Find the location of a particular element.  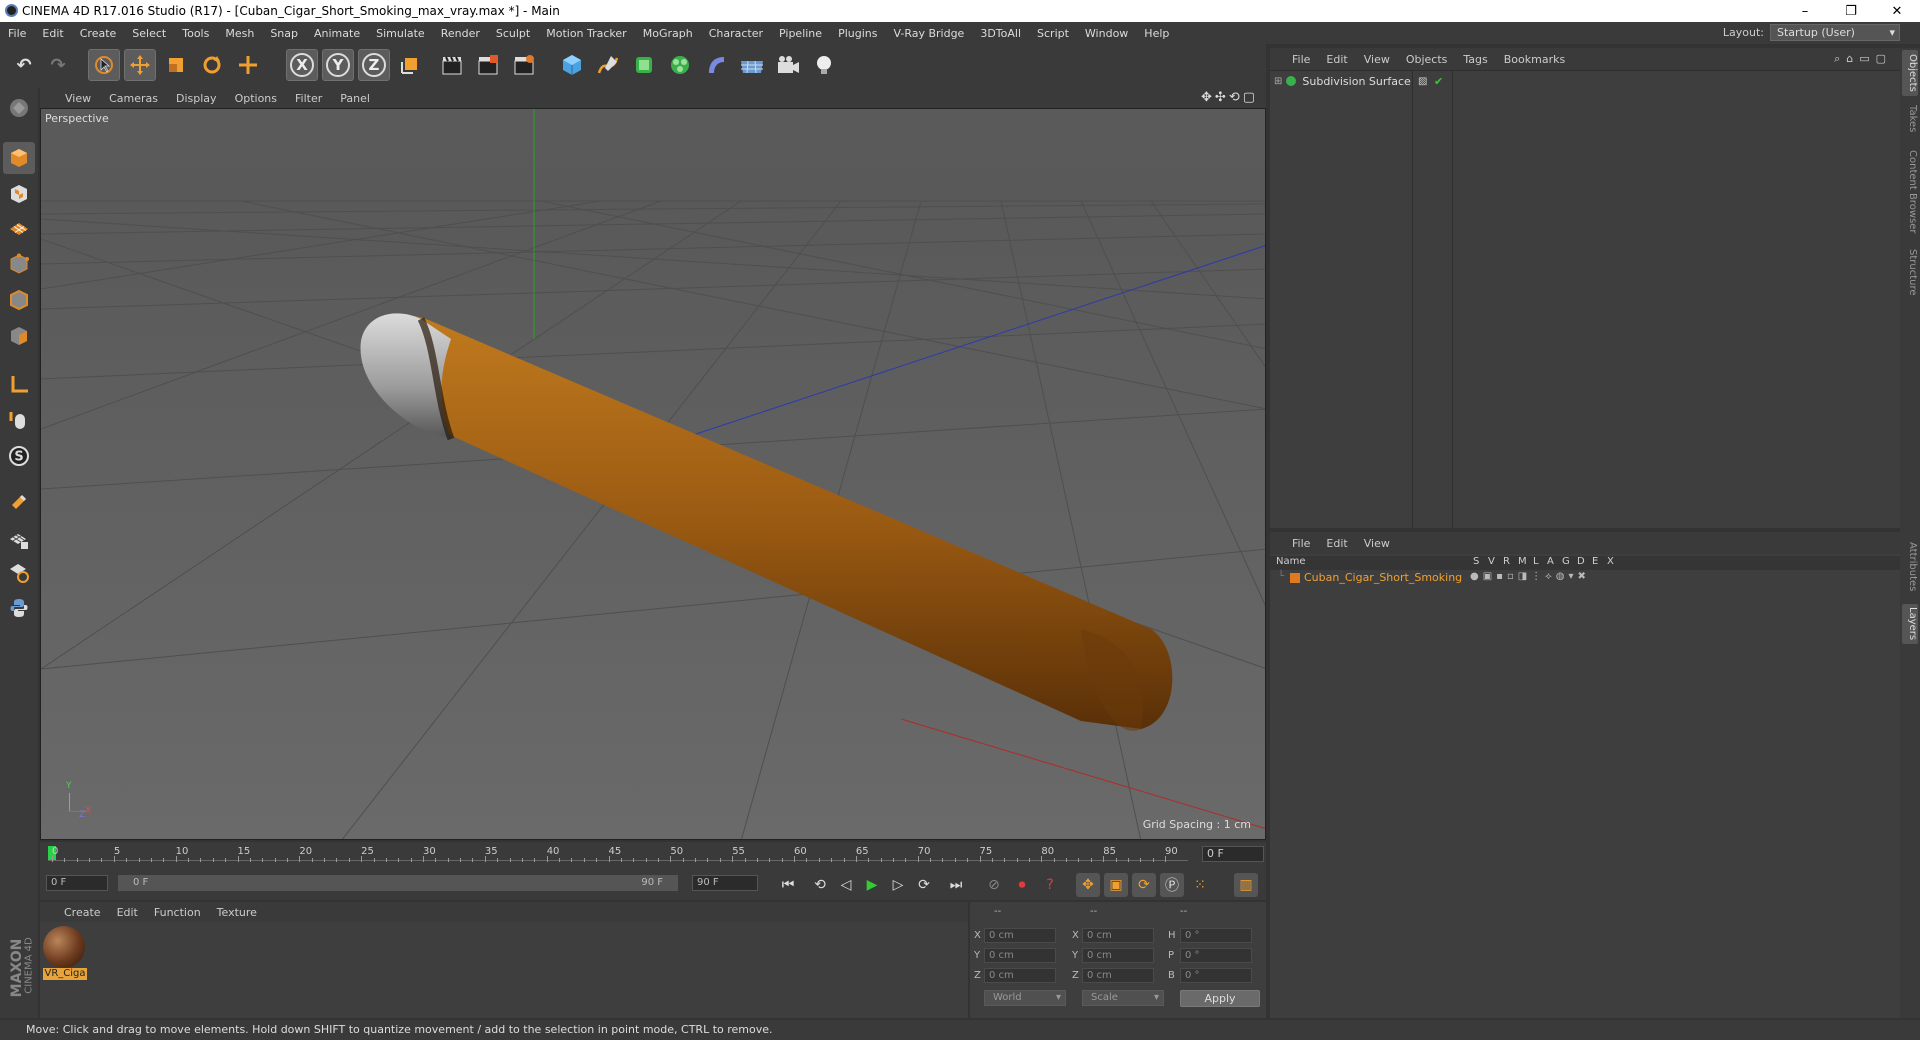

menu-tools: Tools is located at coordinates (195, 33).